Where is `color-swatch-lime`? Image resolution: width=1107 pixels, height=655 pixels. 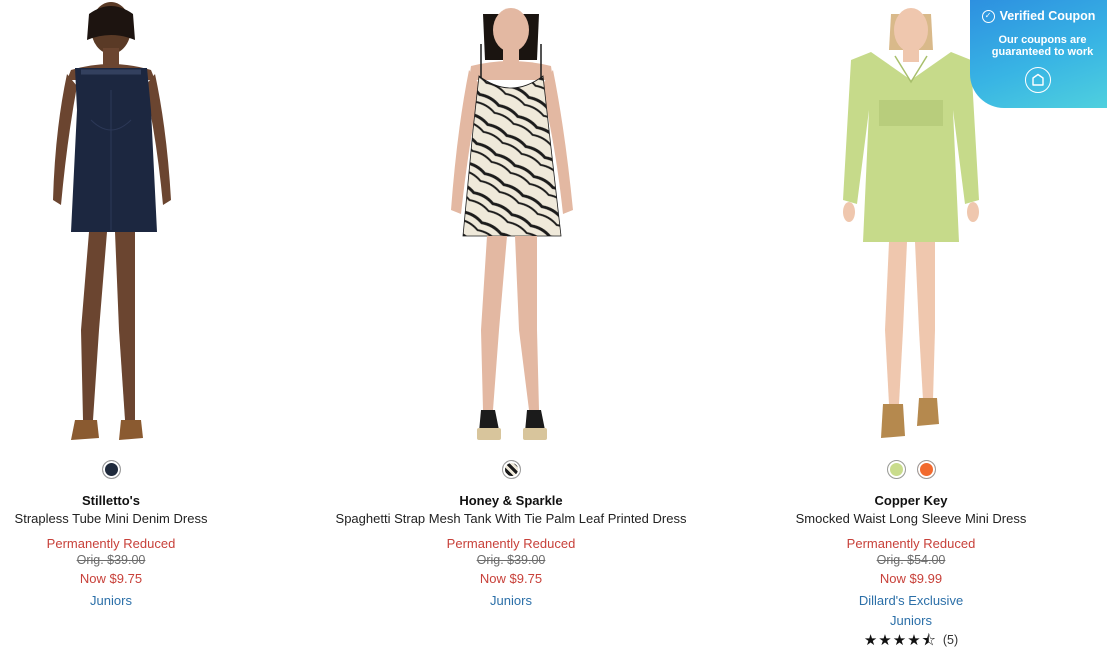 color-swatch-lime is located at coordinates (896, 469).